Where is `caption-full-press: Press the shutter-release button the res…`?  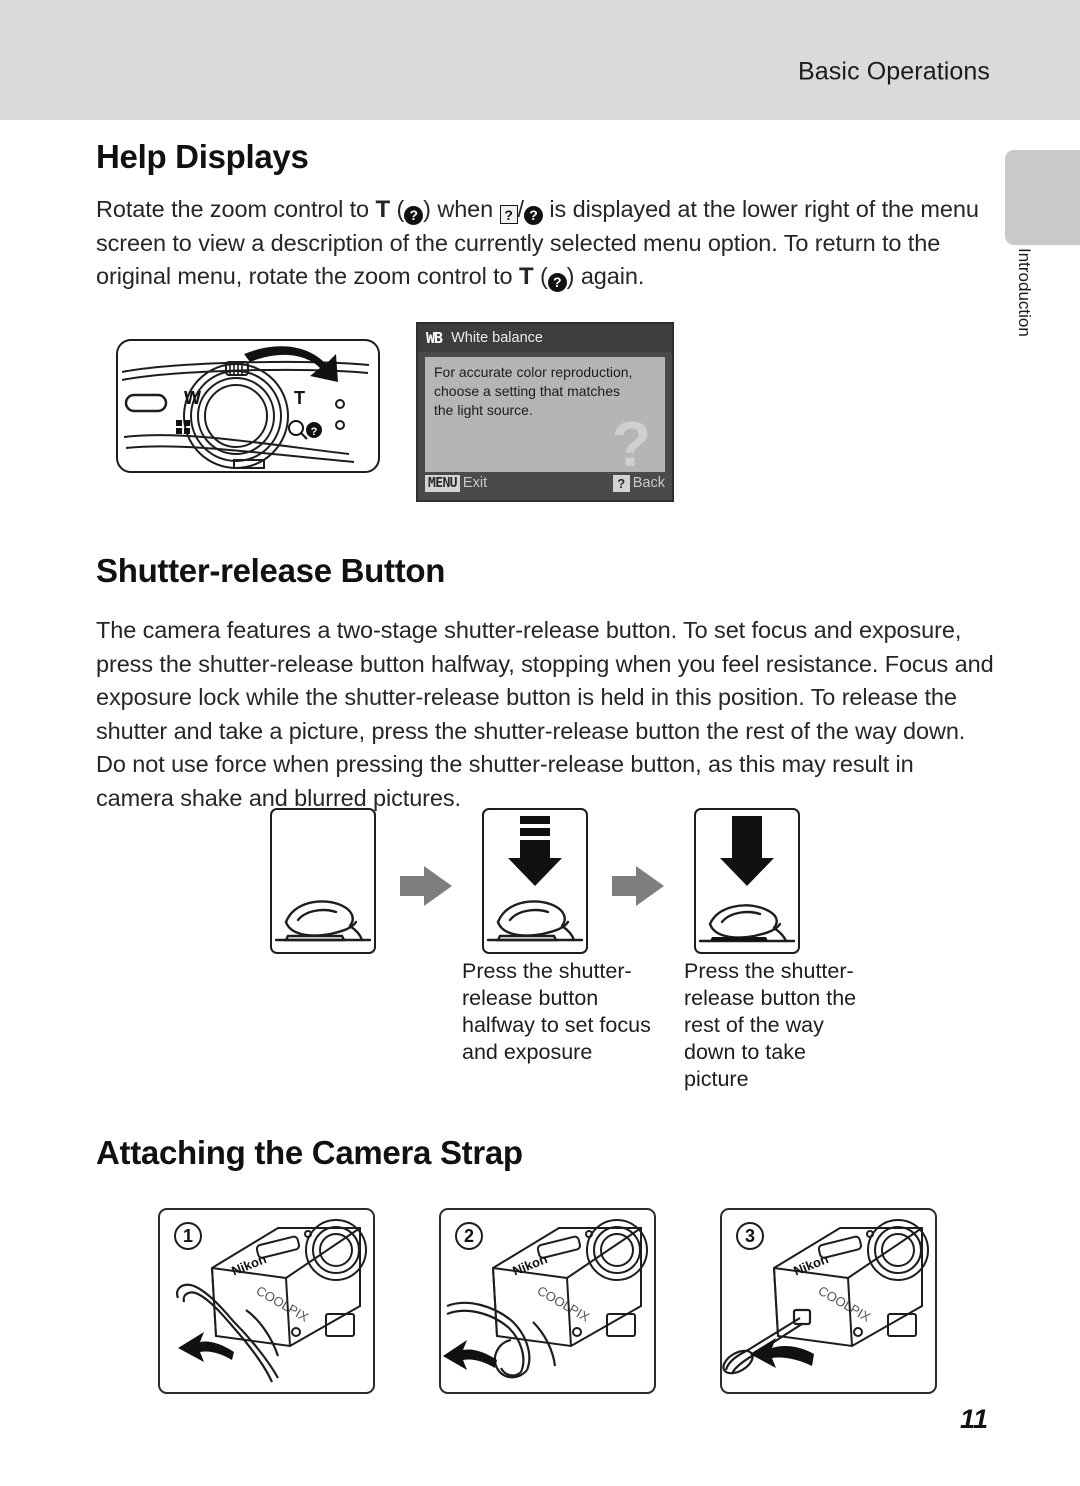
caption-full-press: Press the shutter-release button the res… is located at coordinates (770, 1025).